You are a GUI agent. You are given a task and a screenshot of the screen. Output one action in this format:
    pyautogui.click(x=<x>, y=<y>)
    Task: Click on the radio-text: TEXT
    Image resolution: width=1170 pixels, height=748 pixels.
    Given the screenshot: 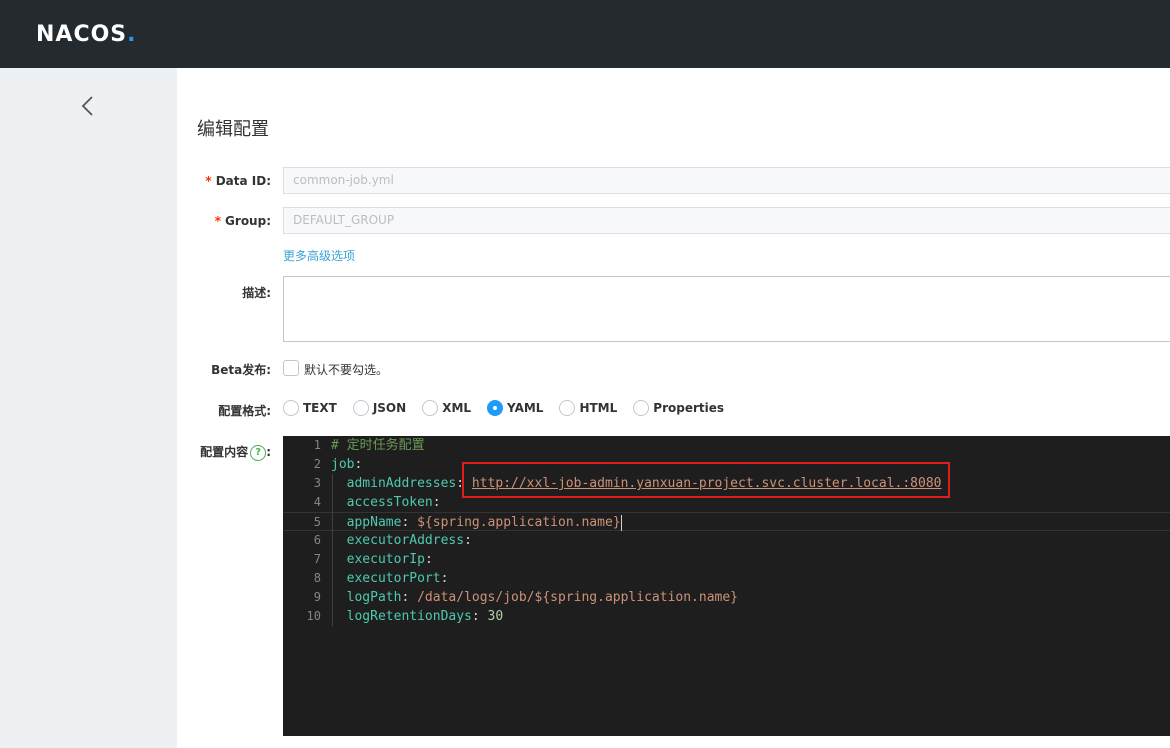 What is the action you would take?
    pyautogui.click(x=310, y=408)
    